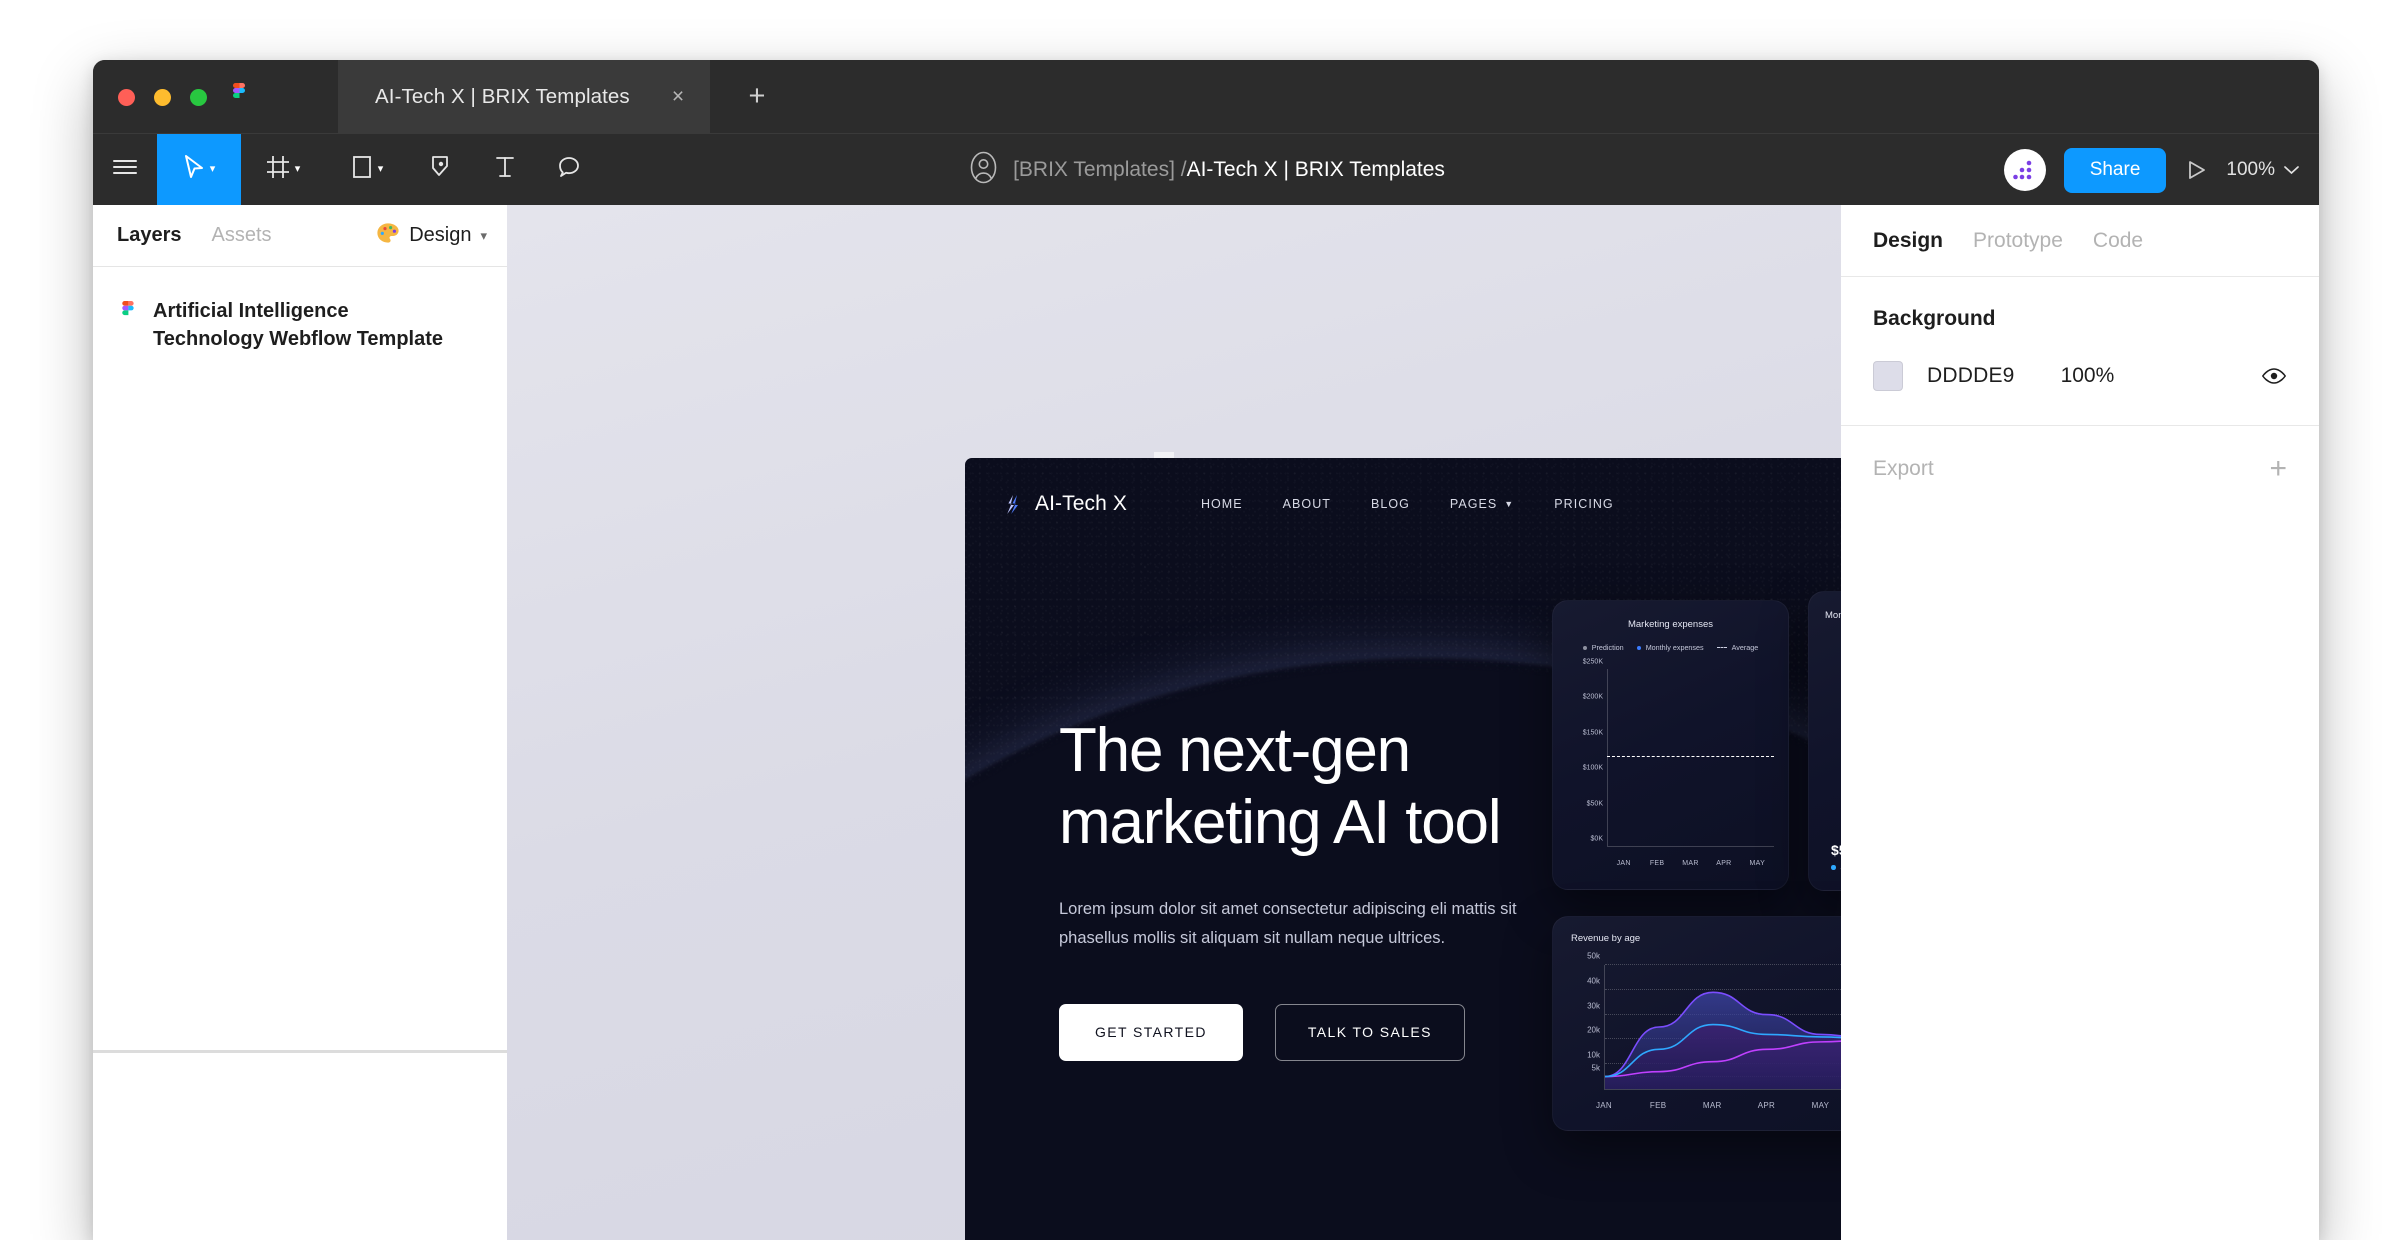  I want to click on play-icon, so click(2196, 170).